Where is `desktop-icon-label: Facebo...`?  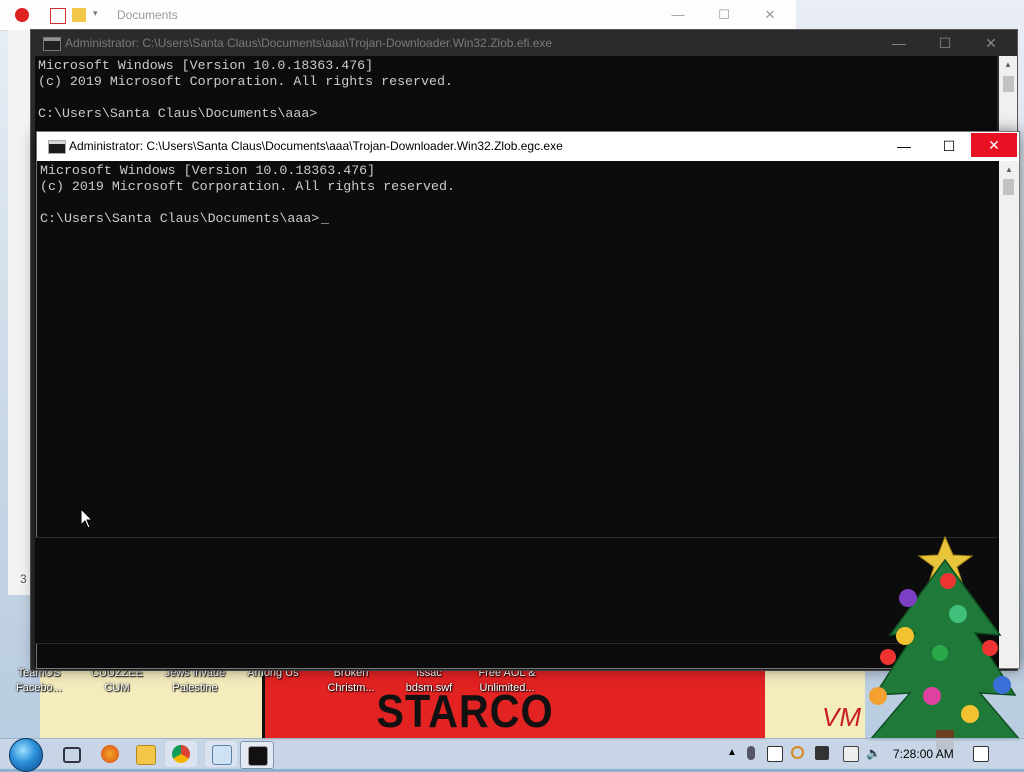
desktop-icon-label: Facebo... is located at coordinates (39, 688).